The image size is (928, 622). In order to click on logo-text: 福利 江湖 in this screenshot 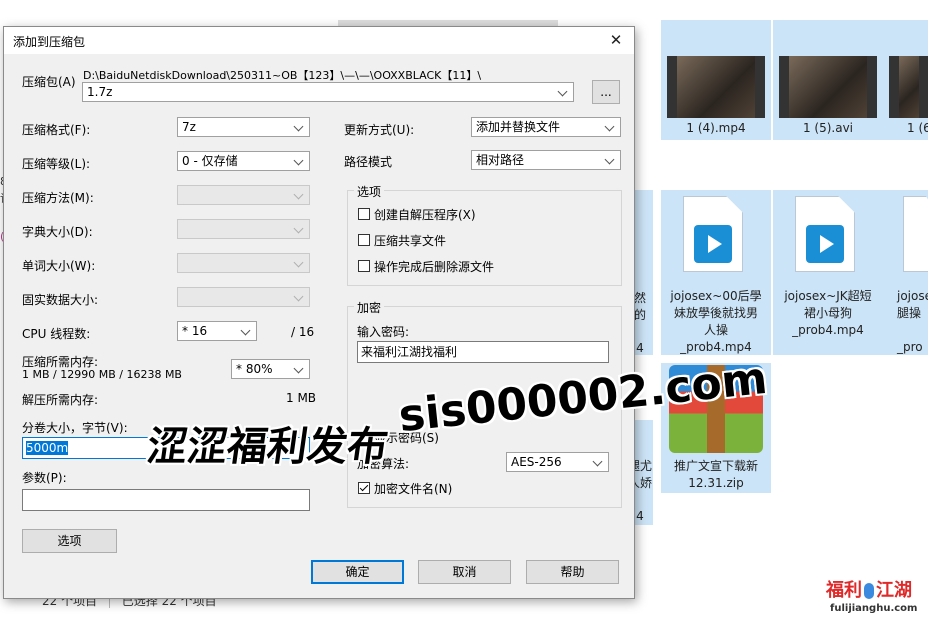, I will do `click(869, 589)`.